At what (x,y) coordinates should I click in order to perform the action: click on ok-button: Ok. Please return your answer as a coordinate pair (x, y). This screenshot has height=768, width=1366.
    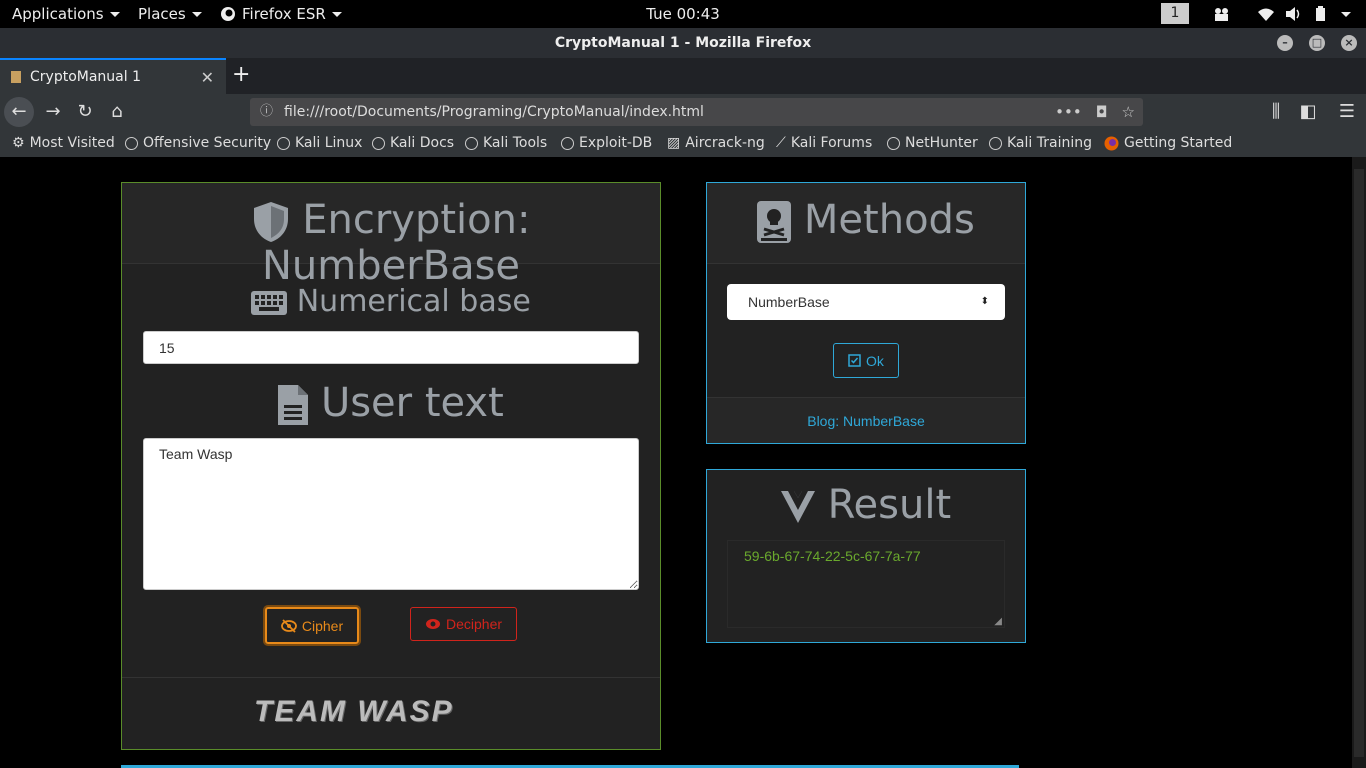
    Looking at the image, I should click on (866, 360).